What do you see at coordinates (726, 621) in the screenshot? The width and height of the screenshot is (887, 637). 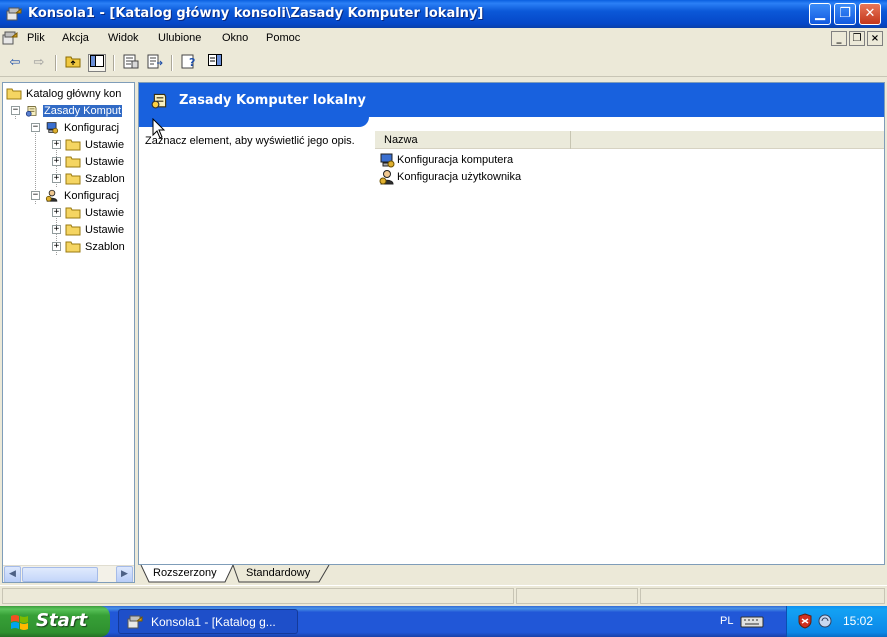 I see `language-indicator: PL` at bounding box center [726, 621].